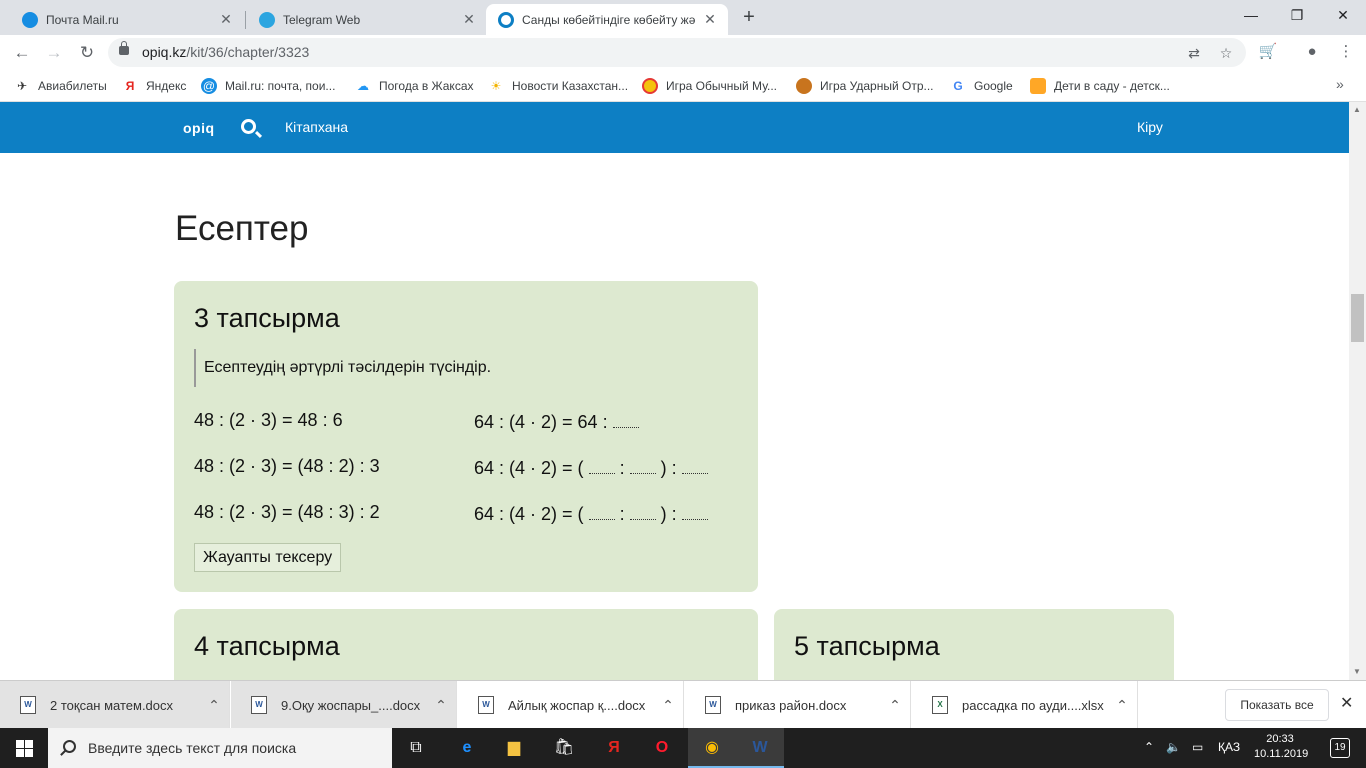  What do you see at coordinates (1025, 705) in the screenshot?
I see `download-item: X рассадка по ауди....xlsx ⌃` at bounding box center [1025, 705].